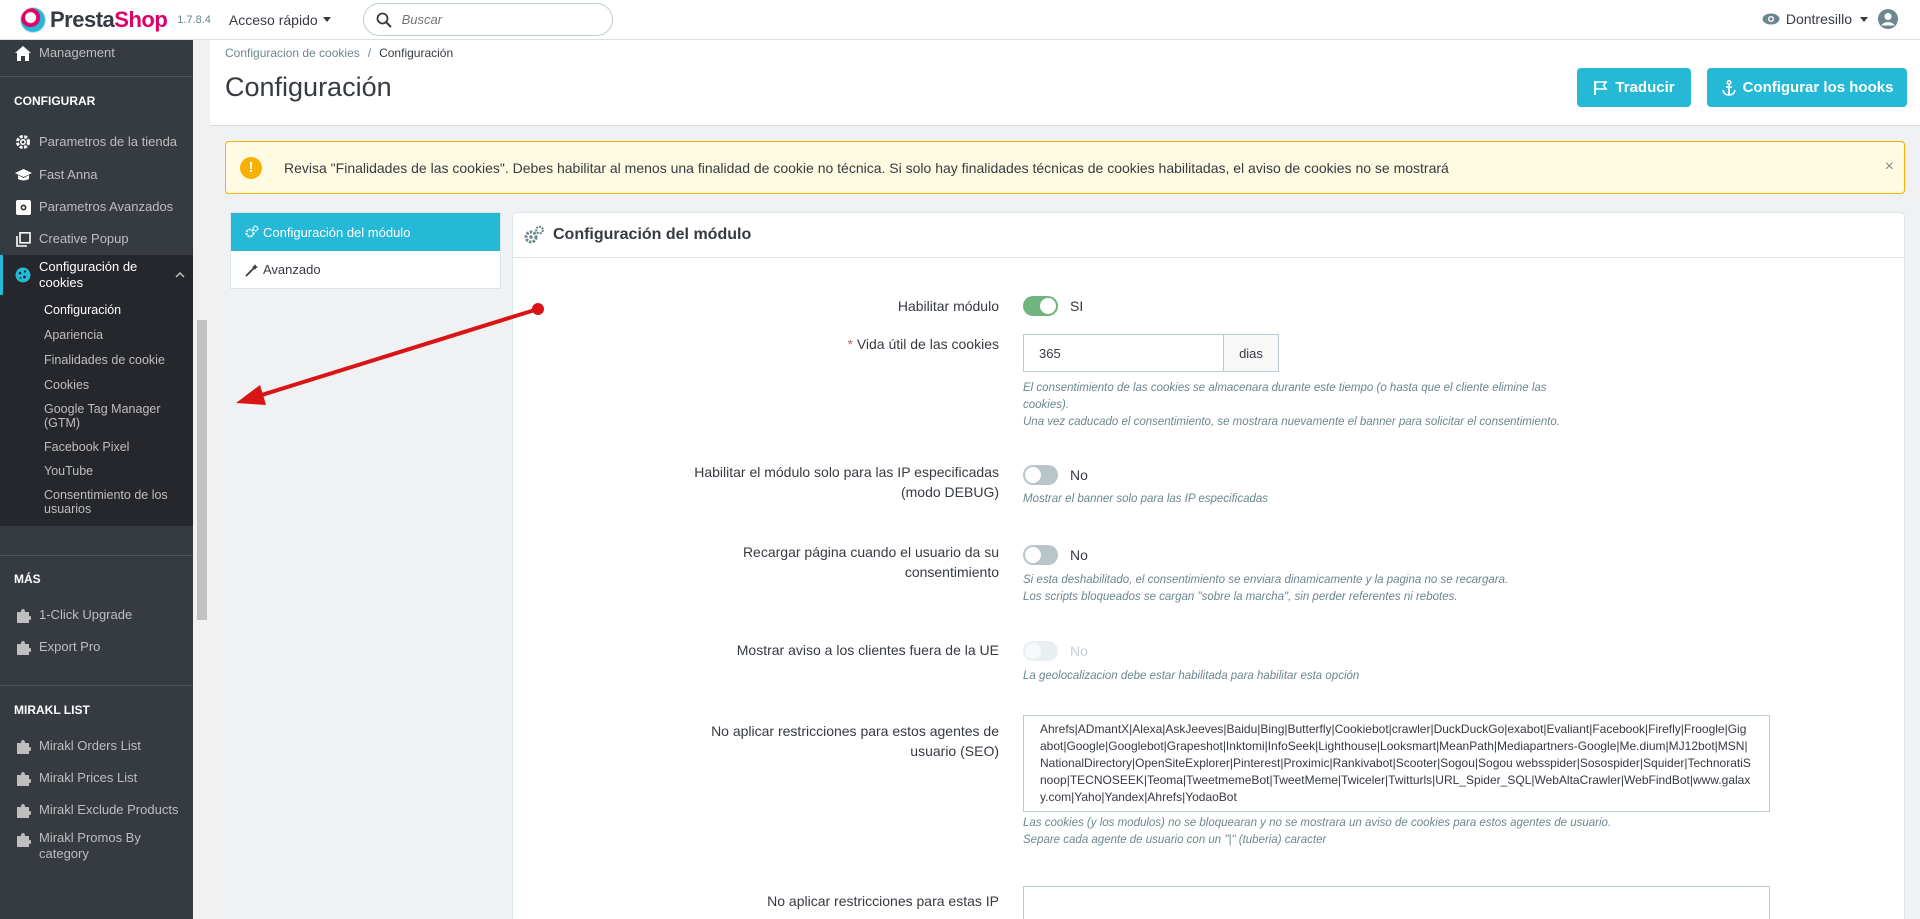  I want to click on toggle-on, so click(1040, 306).